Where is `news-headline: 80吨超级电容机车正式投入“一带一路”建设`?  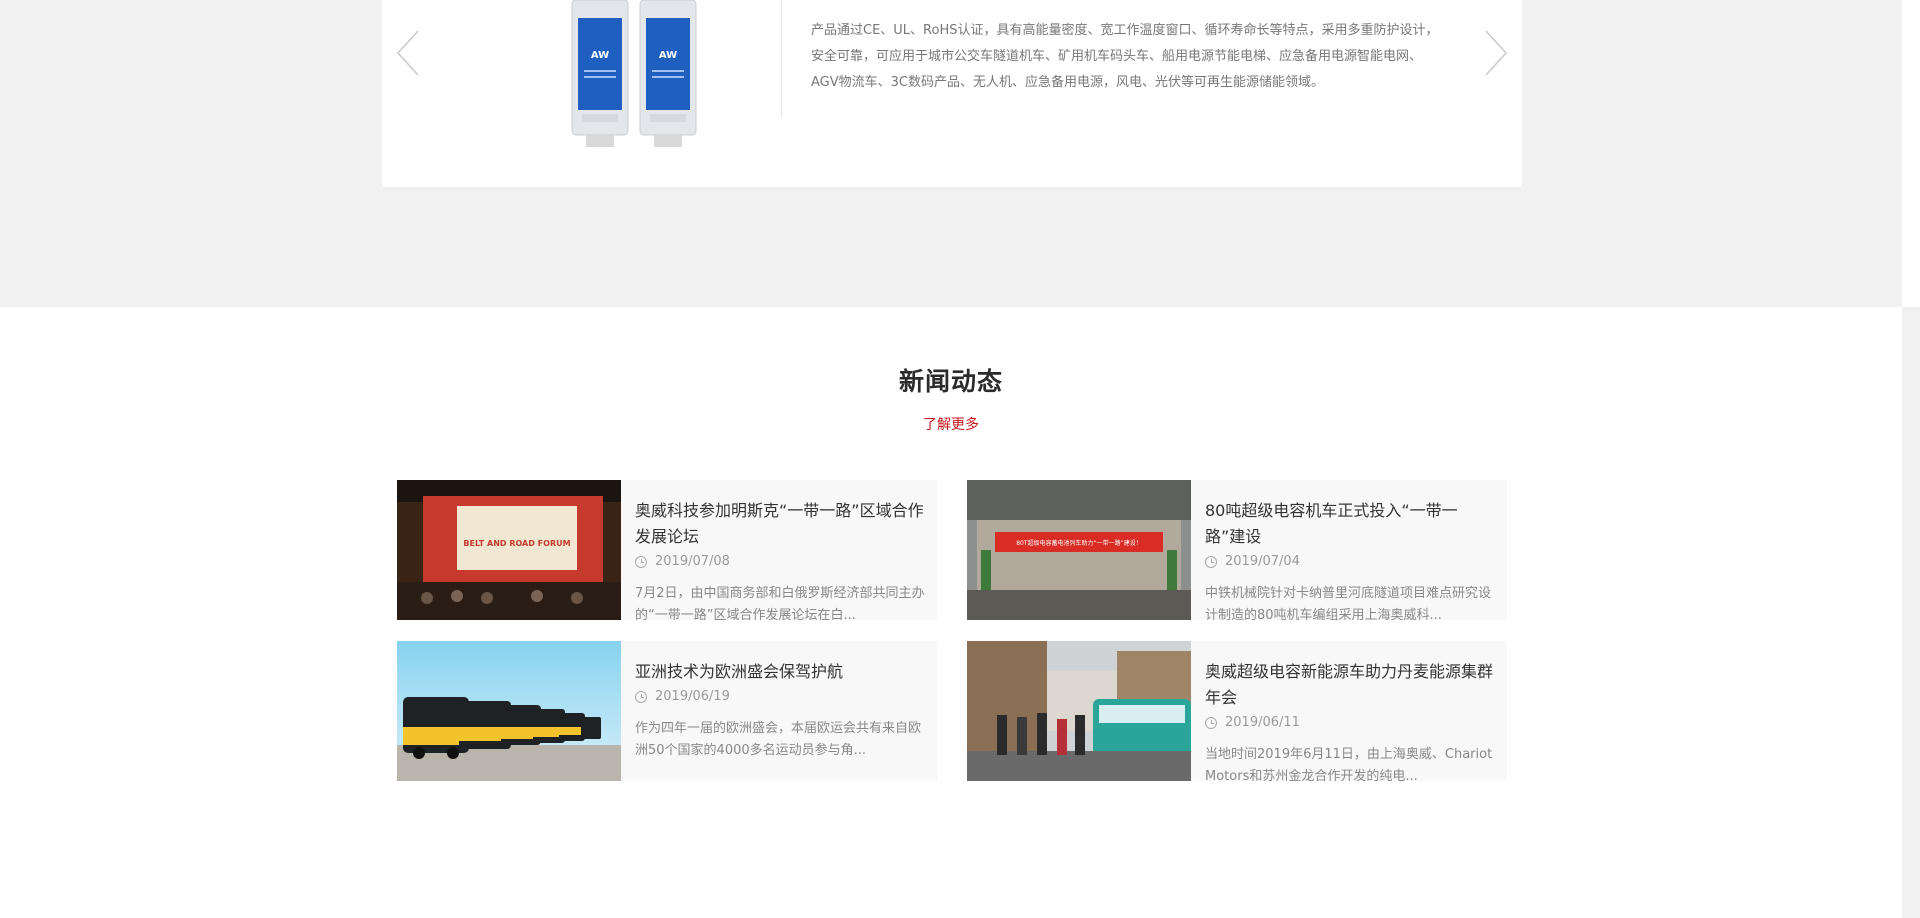
news-headline: 80吨超级电容机车正式投入“一带一路”建设 is located at coordinates (1350, 524).